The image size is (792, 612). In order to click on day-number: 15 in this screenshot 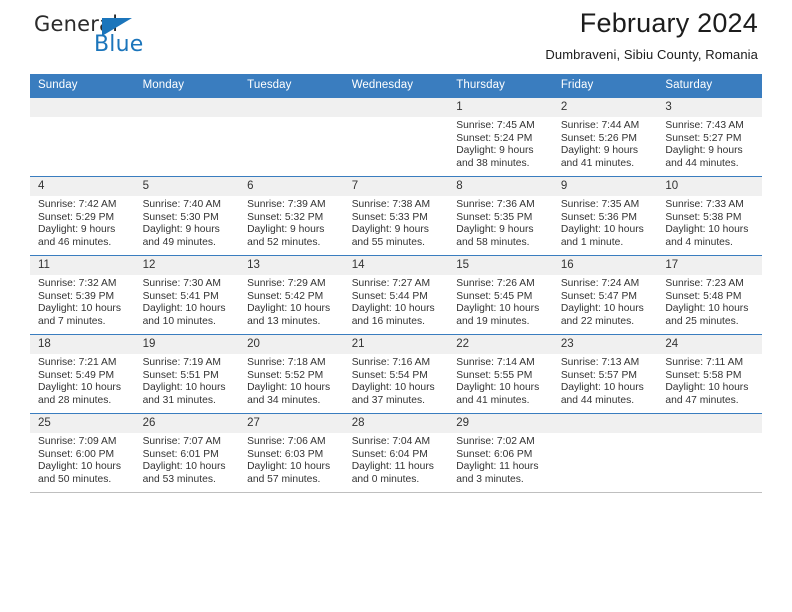, I will do `click(500, 265)`.